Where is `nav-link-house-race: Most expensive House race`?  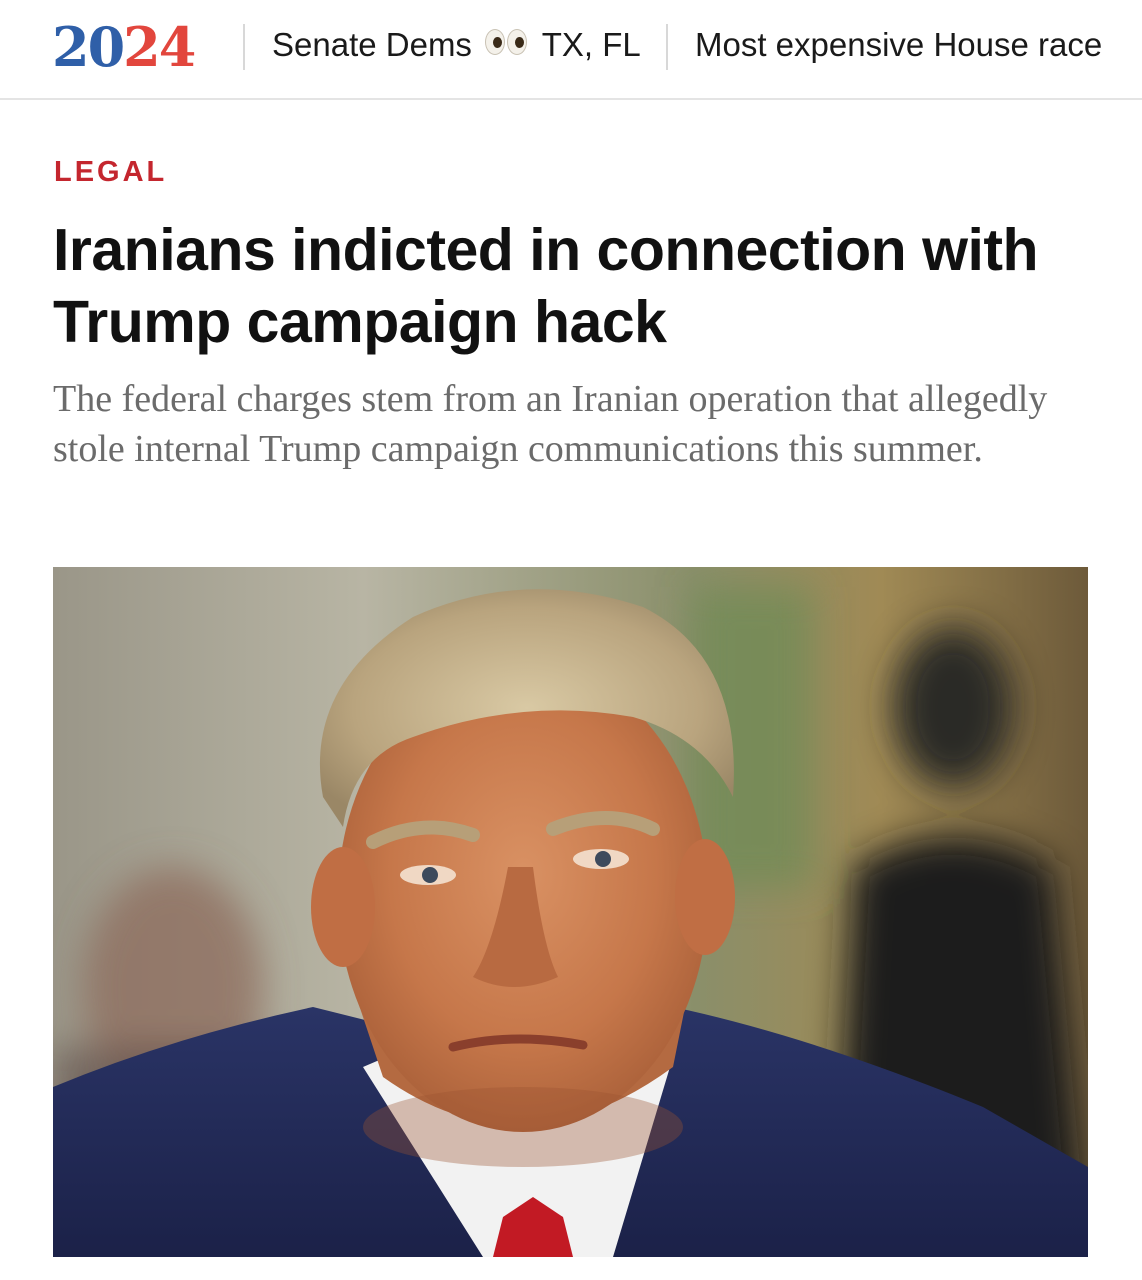
nav-link-house-race: Most expensive House race is located at coordinates (898, 45).